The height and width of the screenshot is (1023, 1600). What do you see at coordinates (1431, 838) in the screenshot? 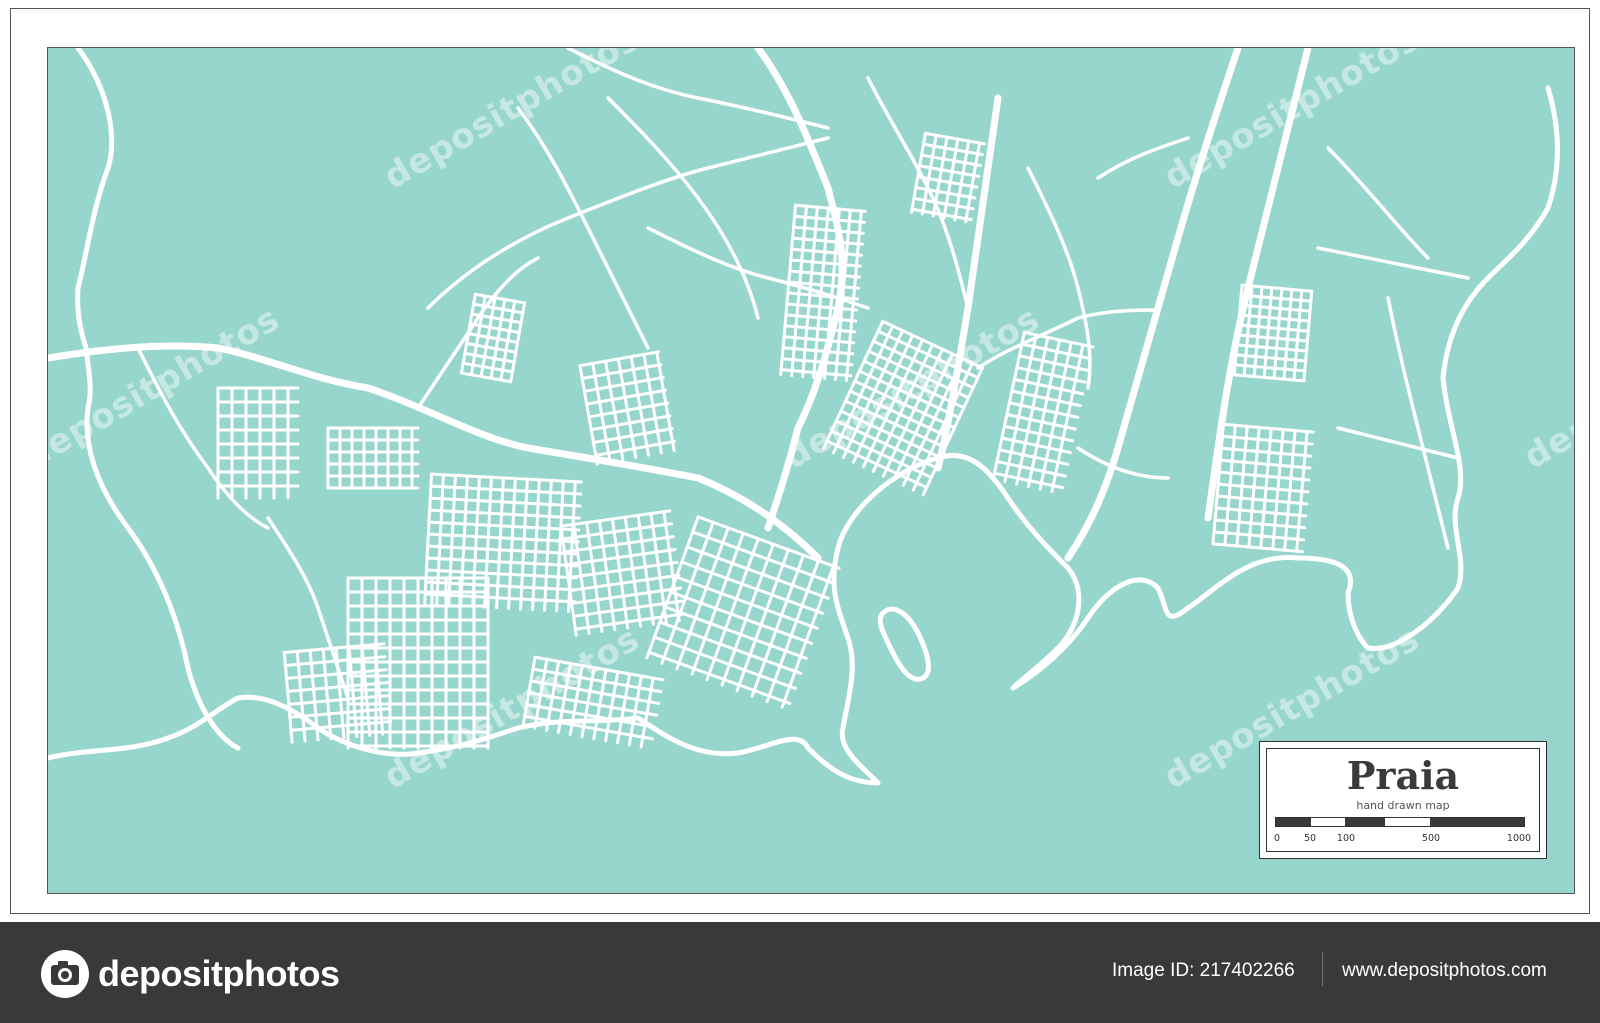
I see `scale-tick-label: 500` at bounding box center [1431, 838].